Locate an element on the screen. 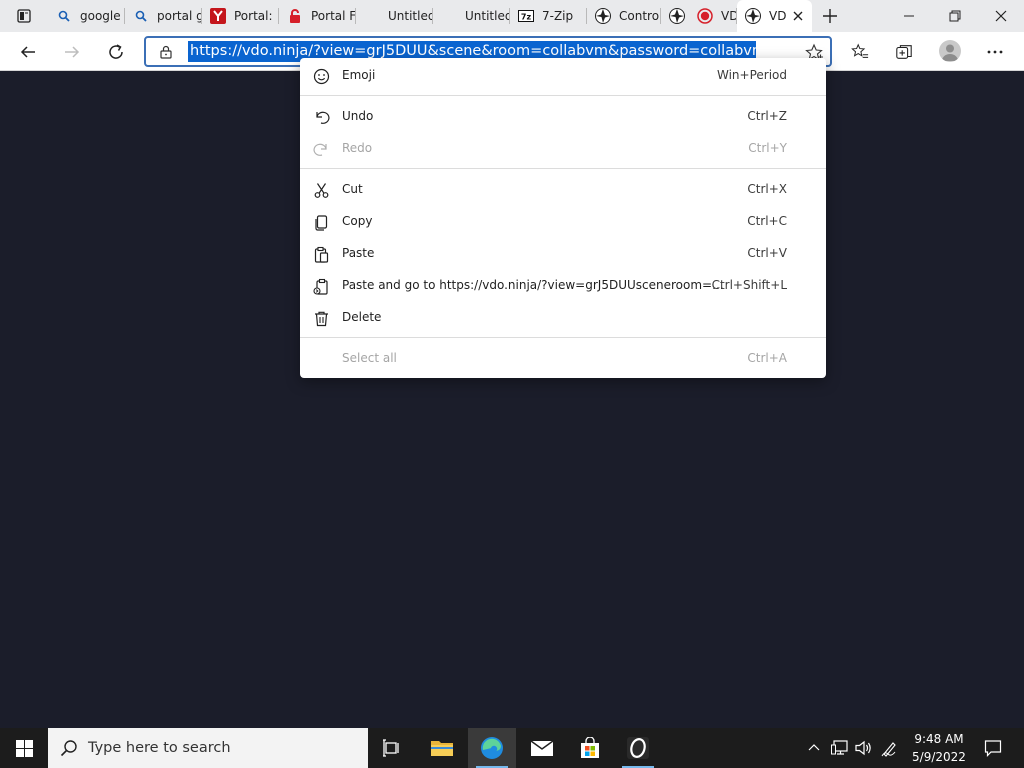  chevron-up-icon is located at coordinates (814, 747).